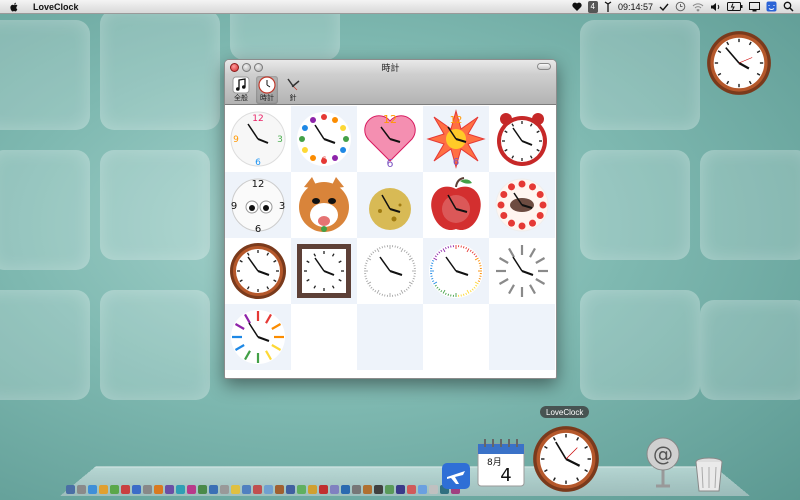  I want to click on clock-style-rainbow-rays, so click(258, 337).